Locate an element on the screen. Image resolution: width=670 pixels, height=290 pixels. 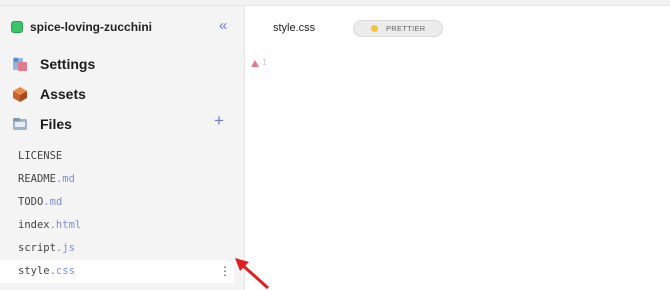
prettier-button: PRETTIER is located at coordinates (398, 28).